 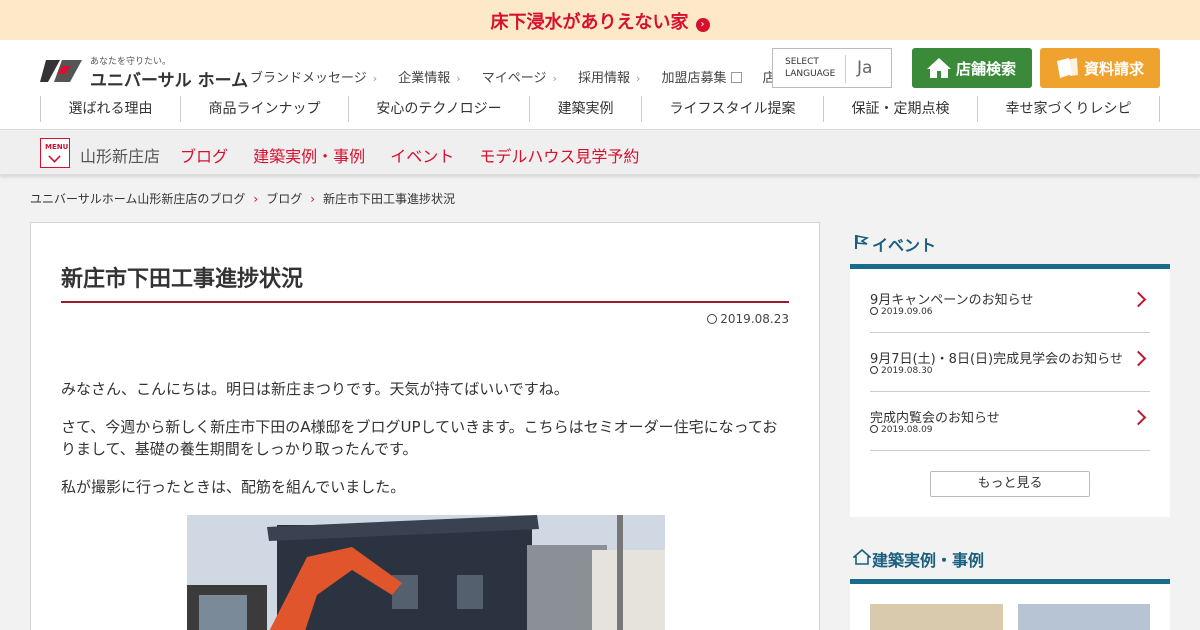 I want to click on util-link-recruit: 採用情報 ›, so click(x=609, y=76).